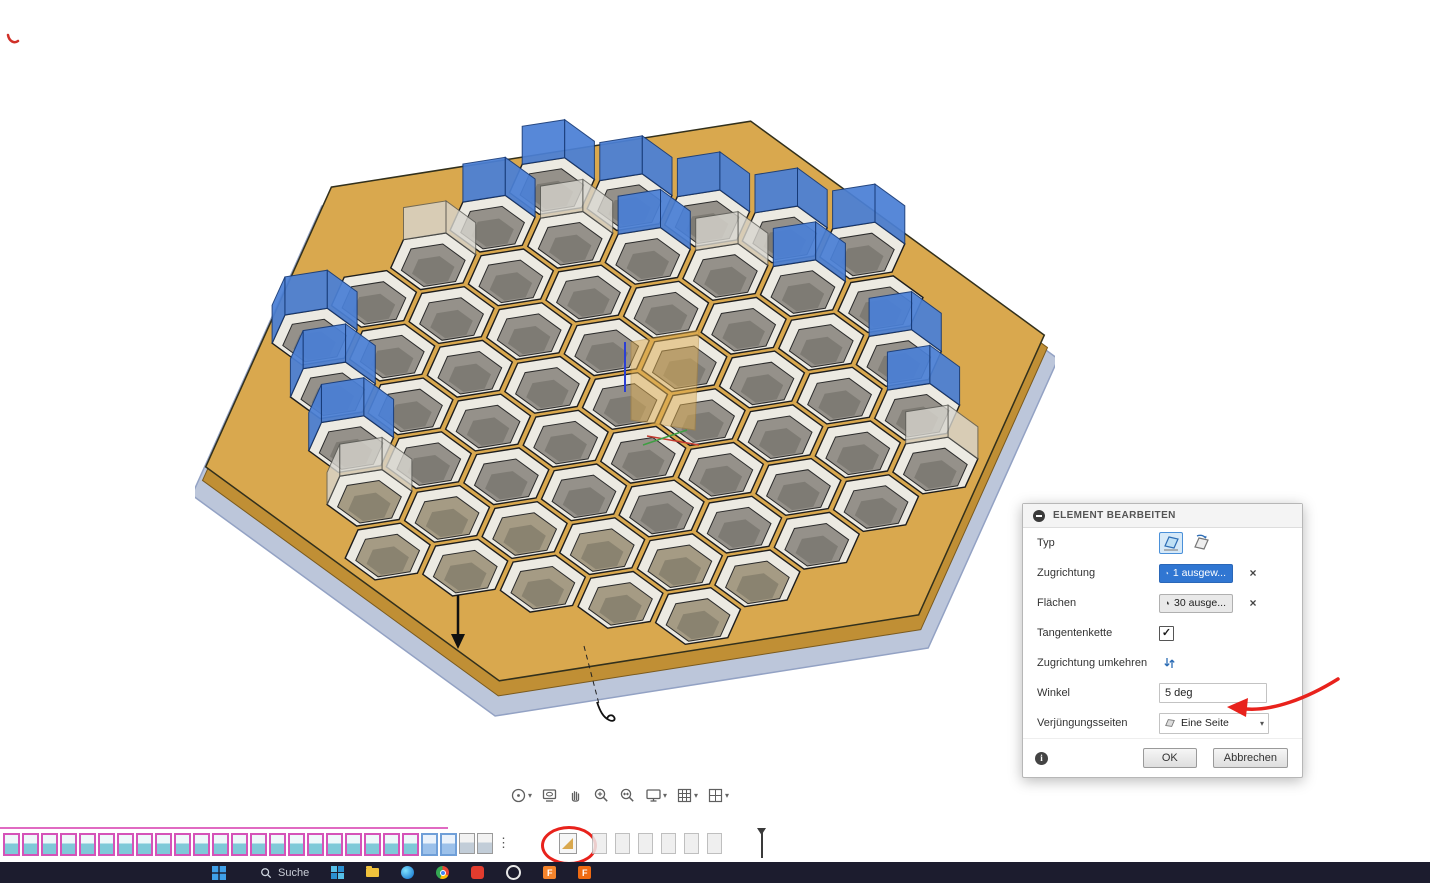  I want to click on orbit-button, so click(521, 795).